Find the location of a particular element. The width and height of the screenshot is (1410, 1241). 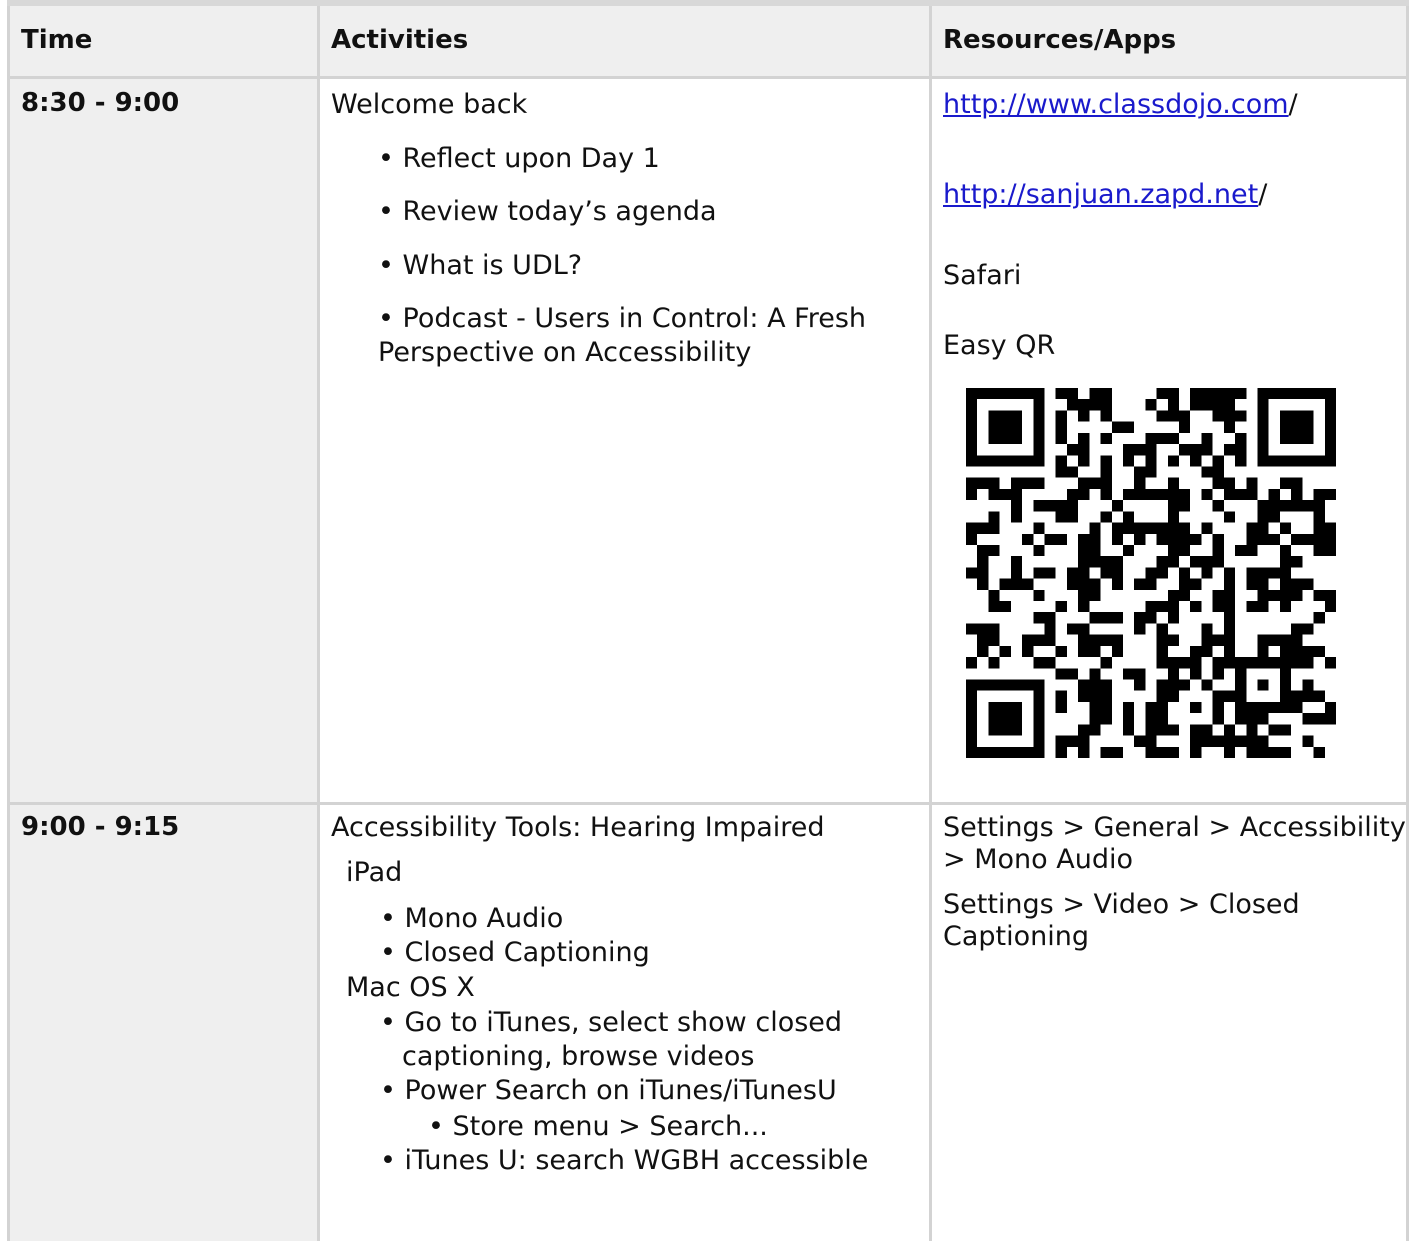

app-easy-qr: Easy QR is located at coordinates (999, 345).